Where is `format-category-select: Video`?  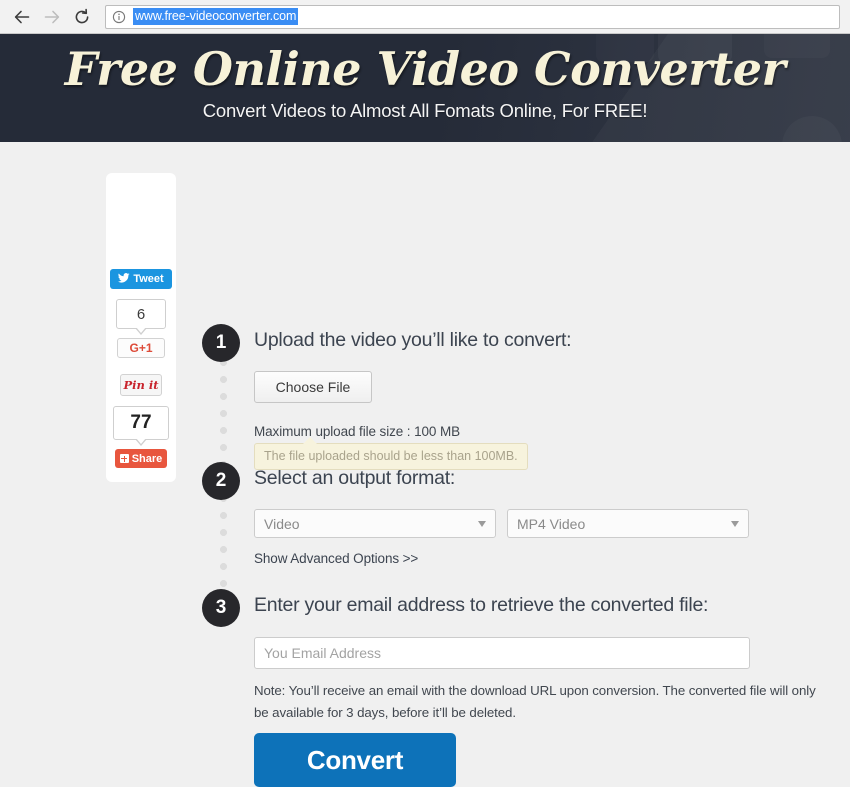 format-category-select: Video is located at coordinates (375, 523).